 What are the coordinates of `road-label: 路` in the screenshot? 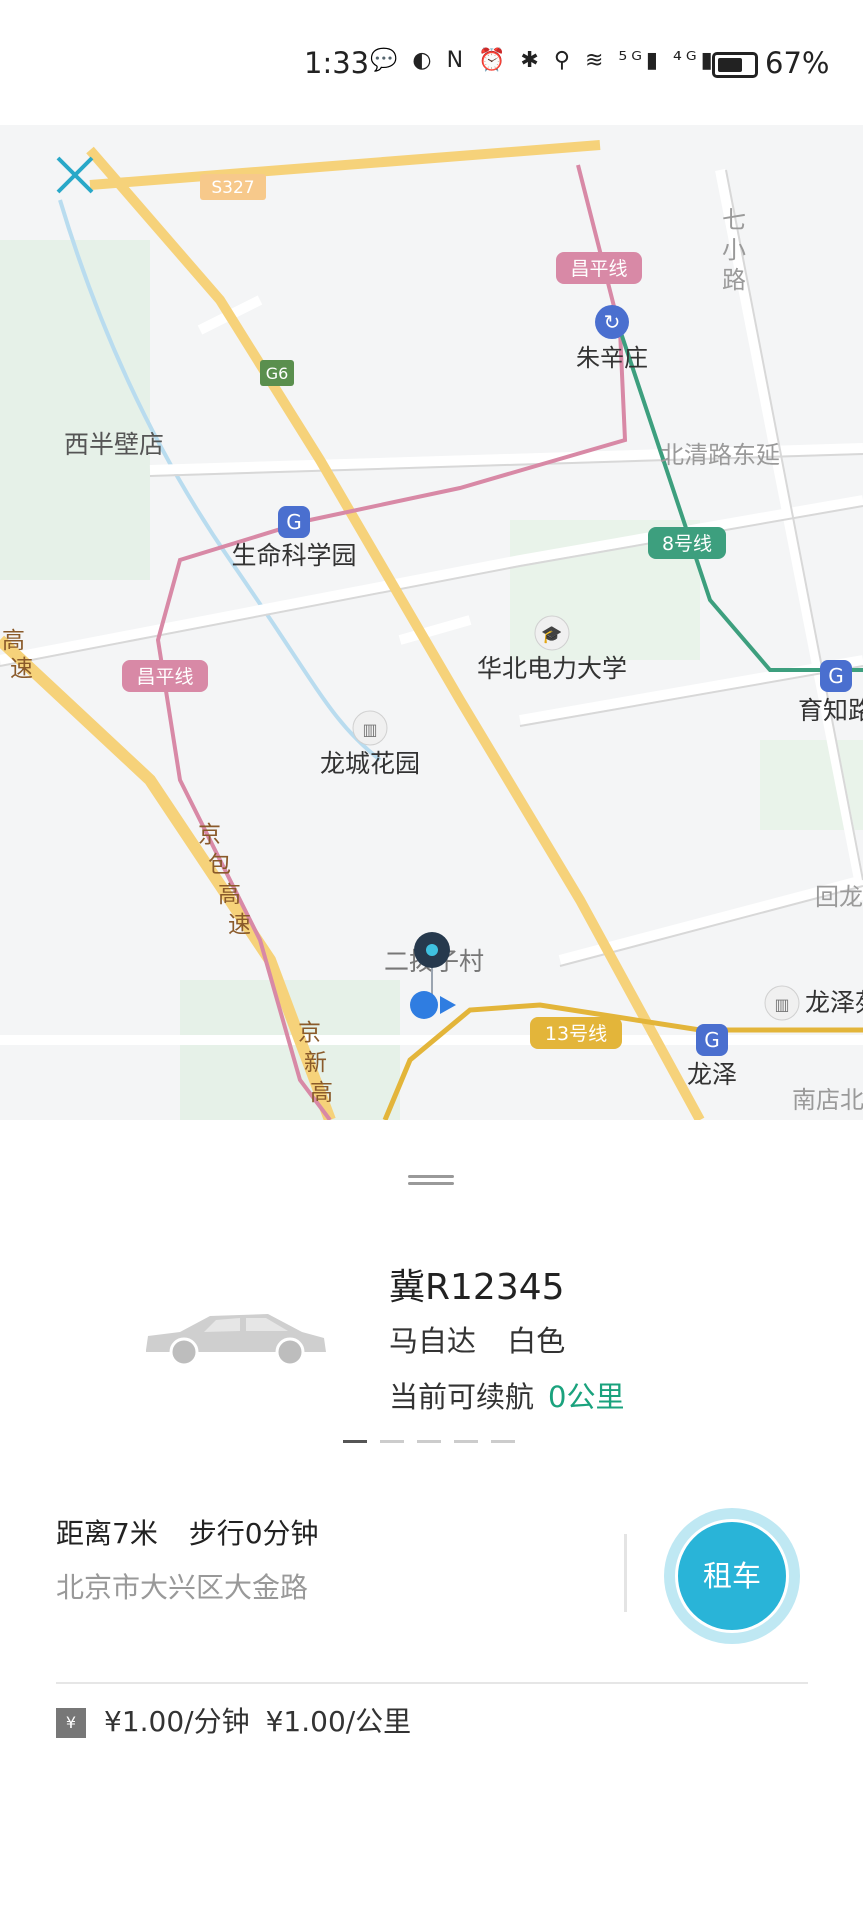 It's located at (734, 280).